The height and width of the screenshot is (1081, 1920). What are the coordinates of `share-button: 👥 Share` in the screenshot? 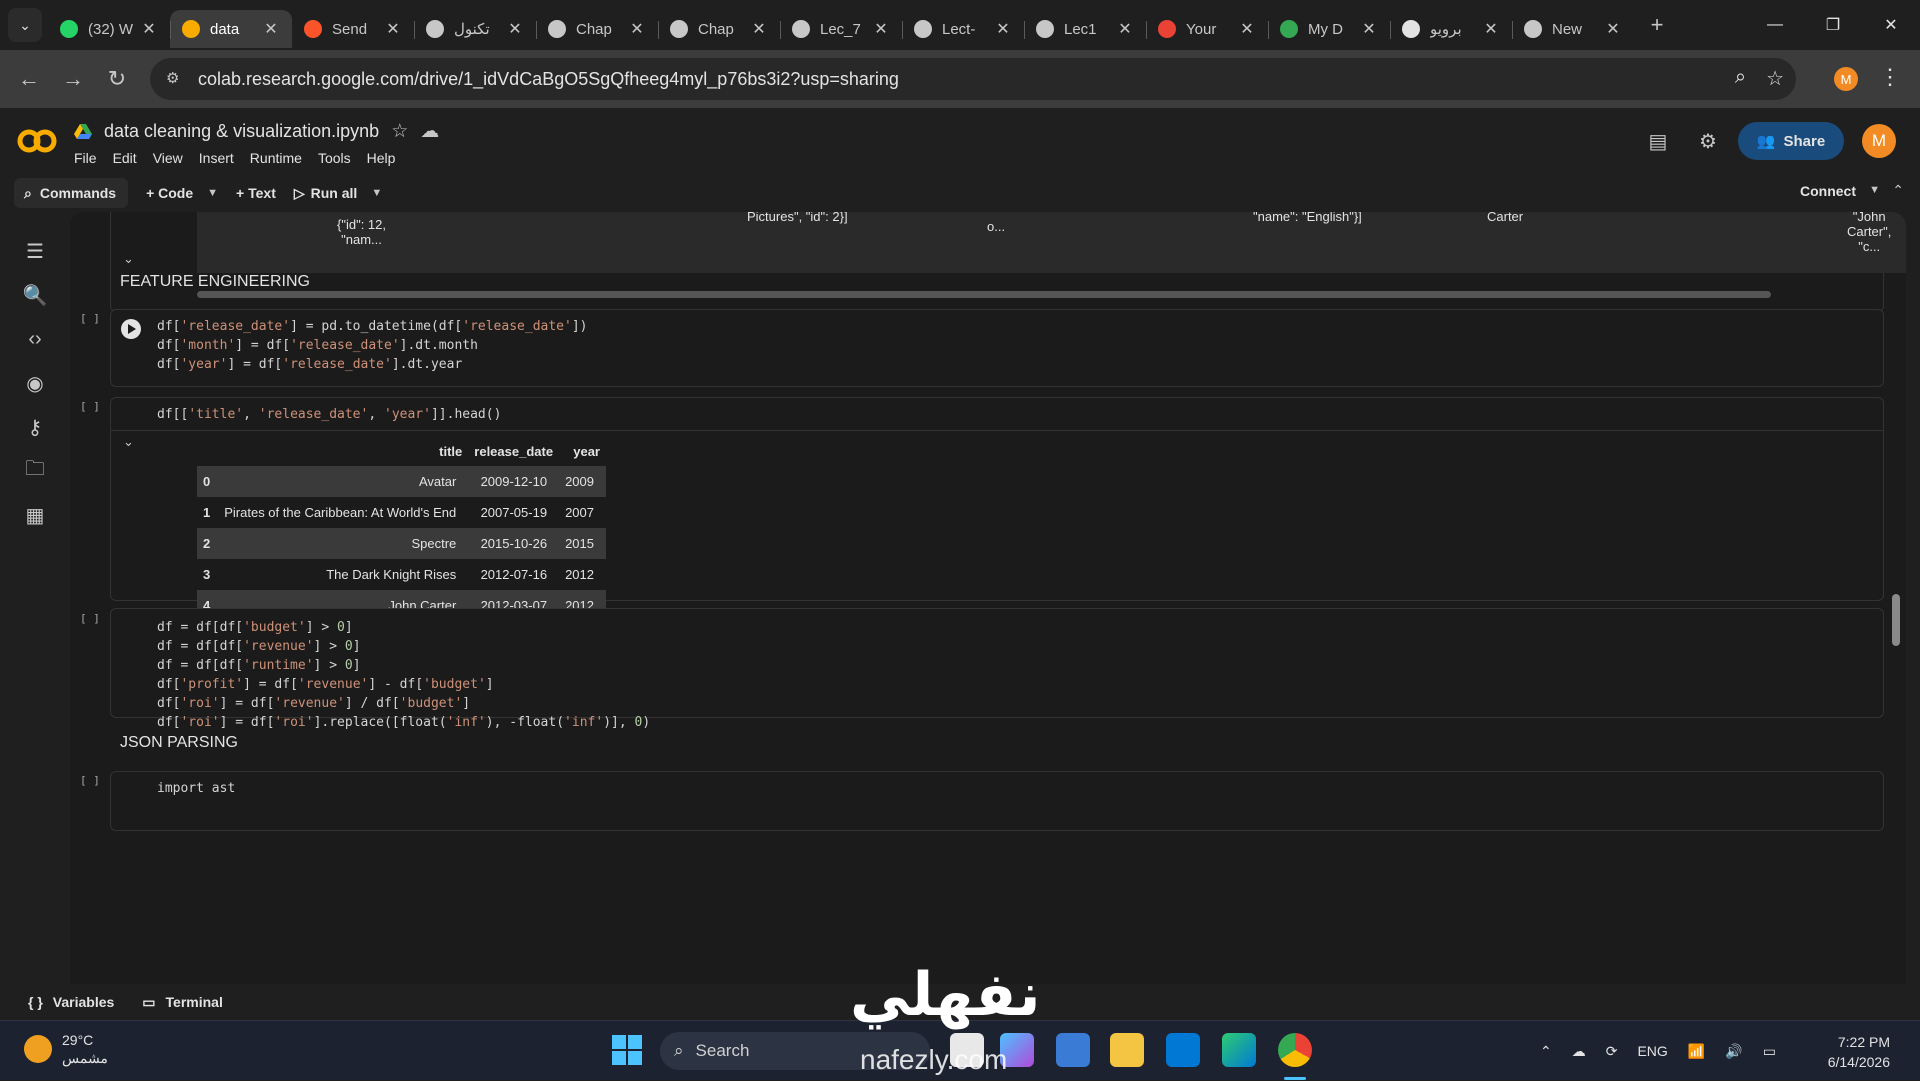 It's located at (1791, 141).